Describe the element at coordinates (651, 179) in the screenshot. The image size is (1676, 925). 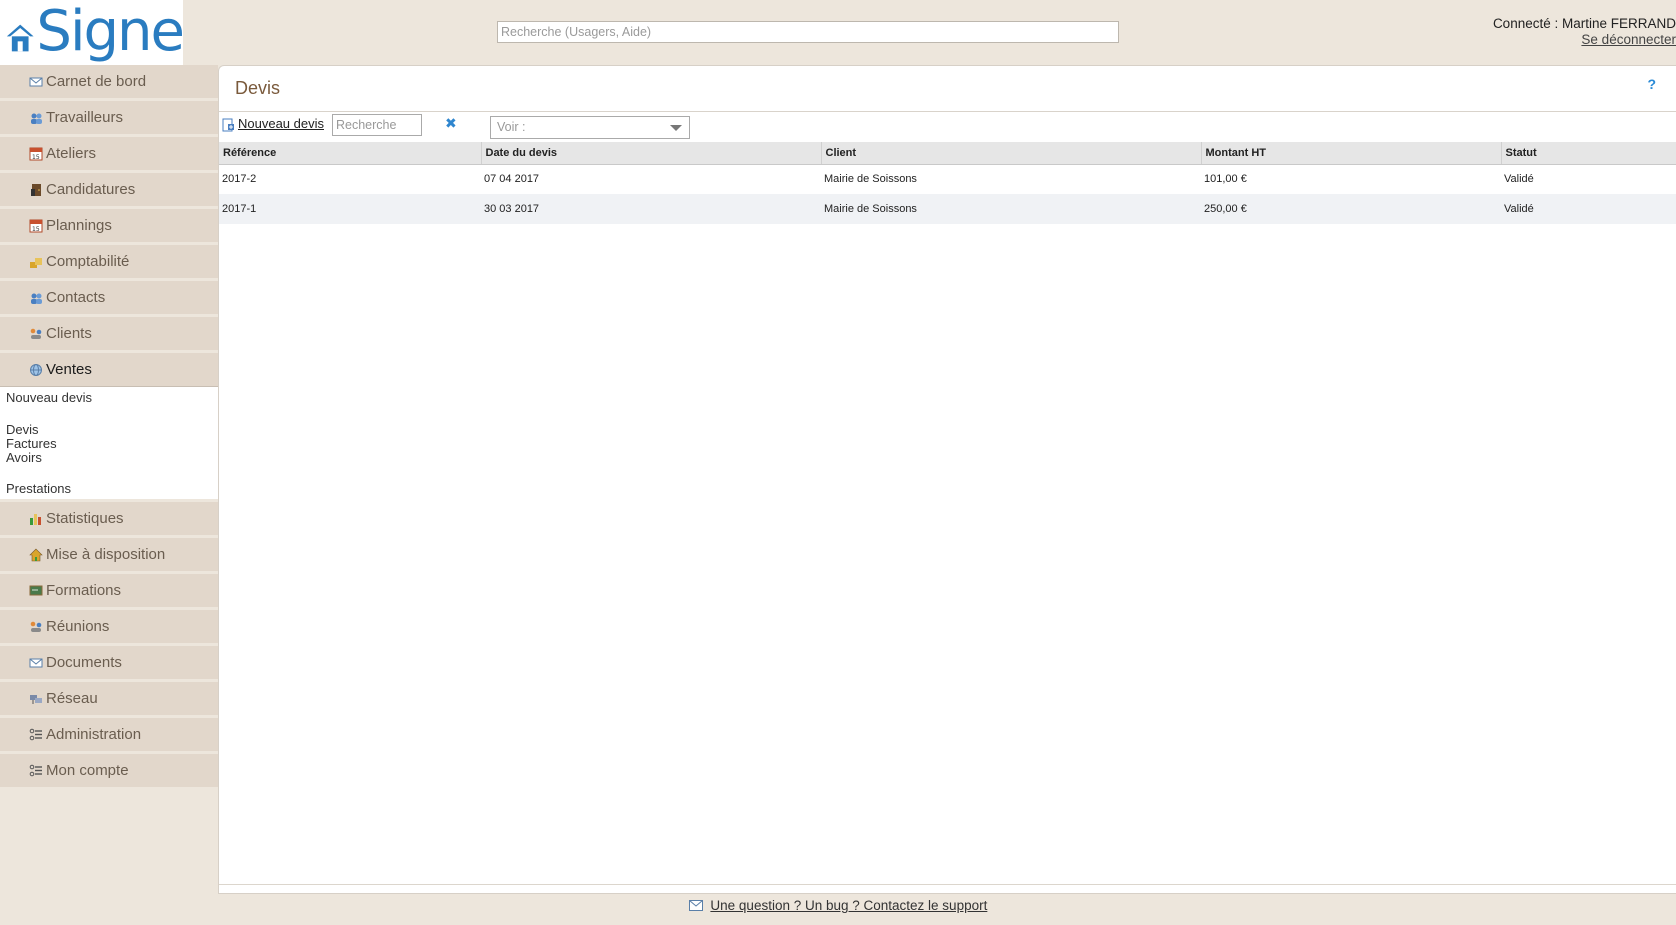
I see `cell-date: 07 04 2017` at that location.